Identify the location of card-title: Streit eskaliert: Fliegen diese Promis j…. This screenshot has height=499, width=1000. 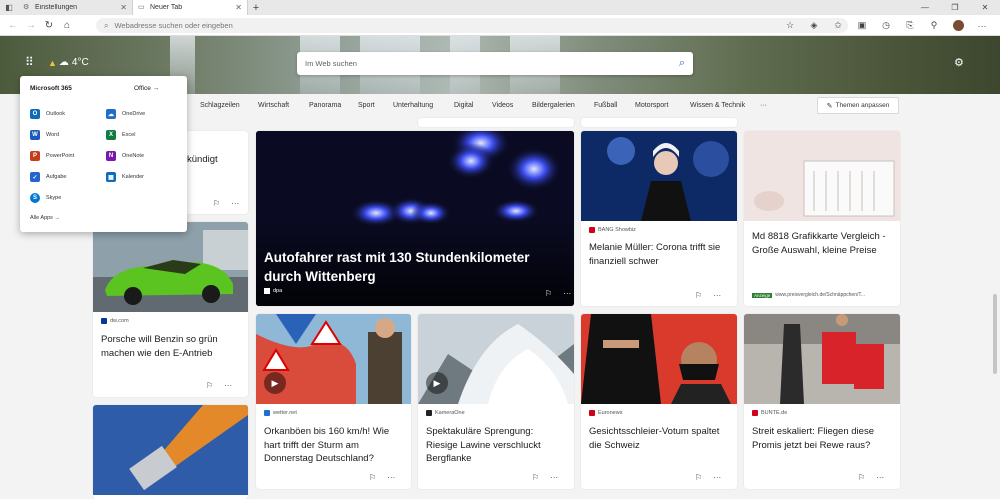
(822, 438).